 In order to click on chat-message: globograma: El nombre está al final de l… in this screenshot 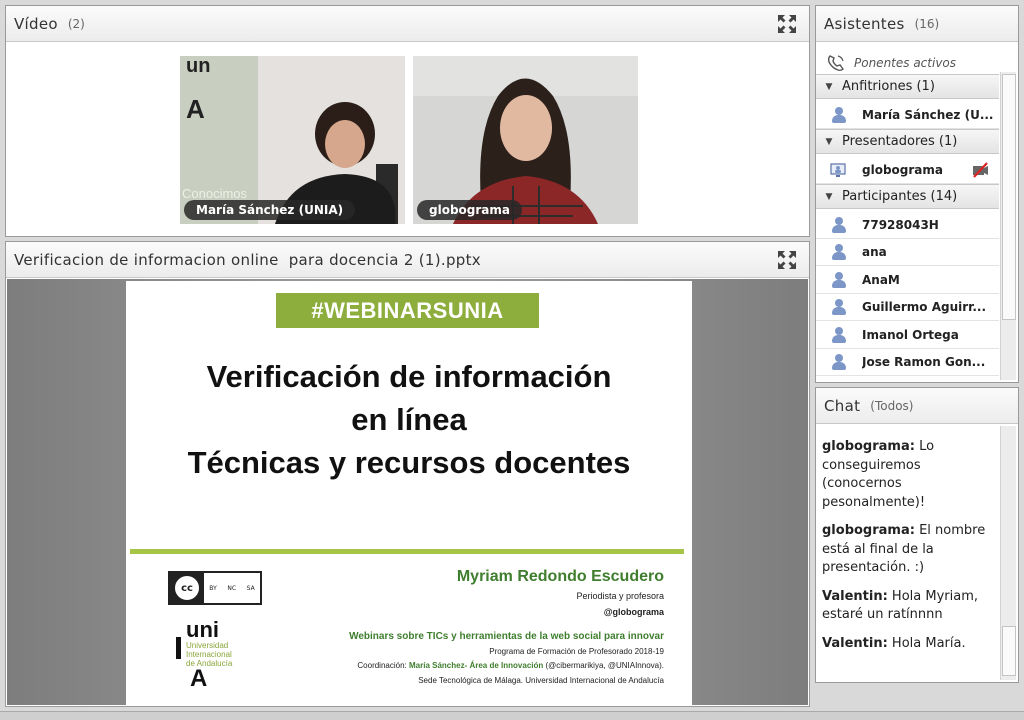, I will do `click(908, 550)`.